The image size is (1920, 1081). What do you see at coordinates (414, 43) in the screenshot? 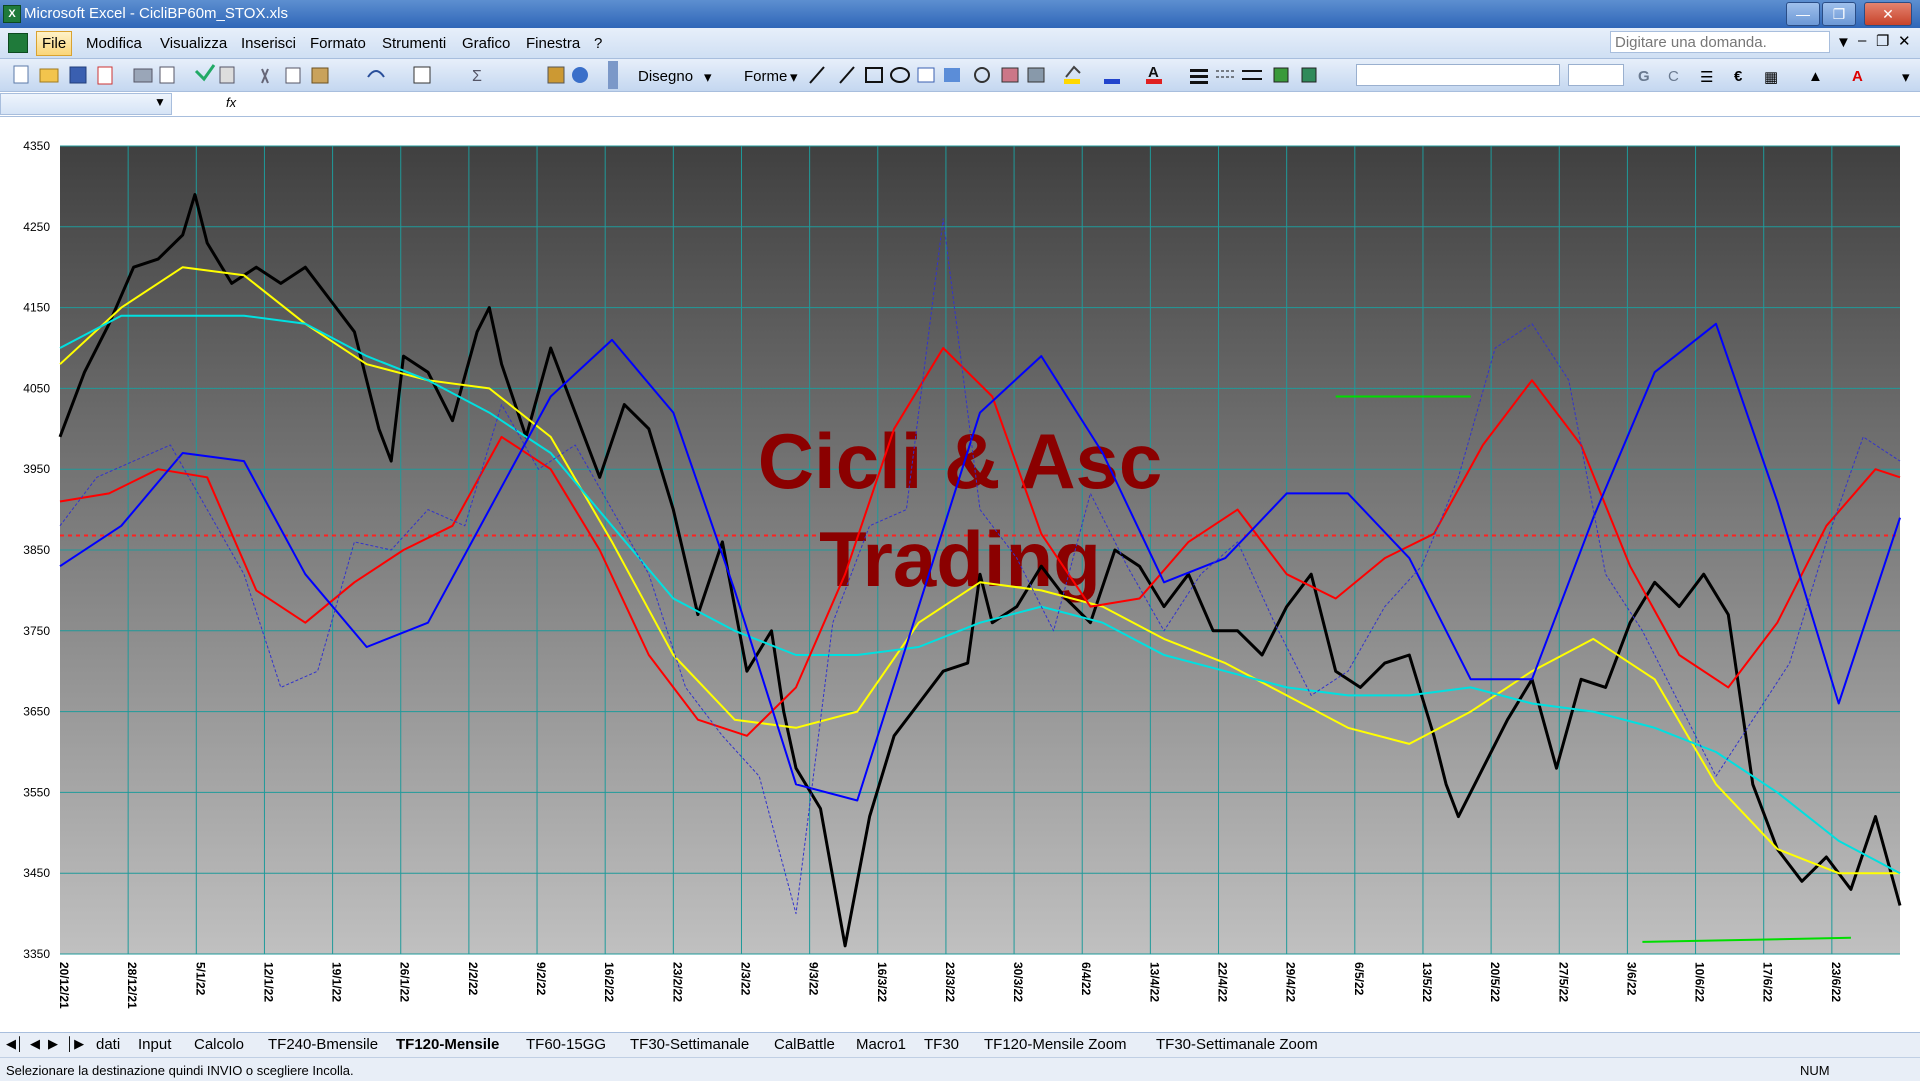
I see `menu-strumenti: Strumenti` at bounding box center [414, 43].